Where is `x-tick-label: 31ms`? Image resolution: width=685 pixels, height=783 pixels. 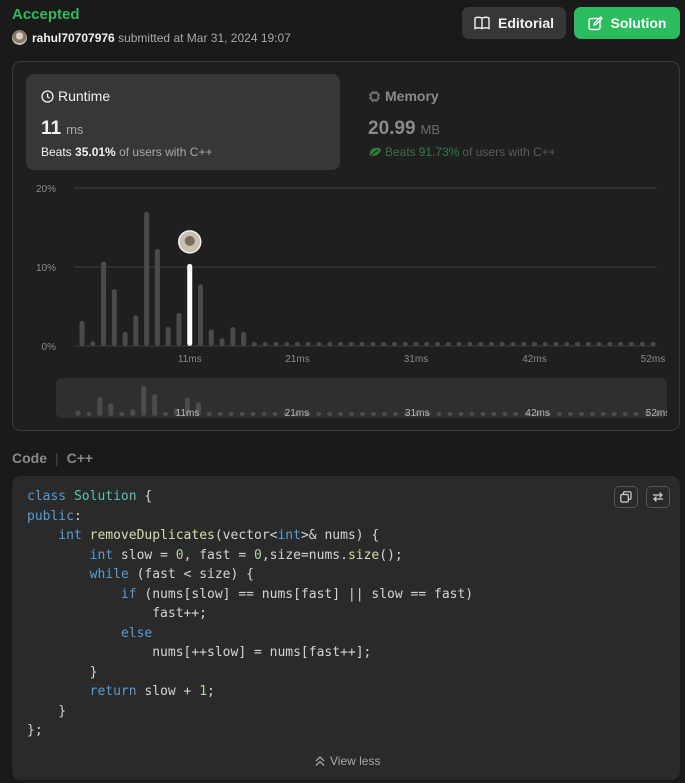
x-tick-label: 31ms is located at coordinates (416, 359).